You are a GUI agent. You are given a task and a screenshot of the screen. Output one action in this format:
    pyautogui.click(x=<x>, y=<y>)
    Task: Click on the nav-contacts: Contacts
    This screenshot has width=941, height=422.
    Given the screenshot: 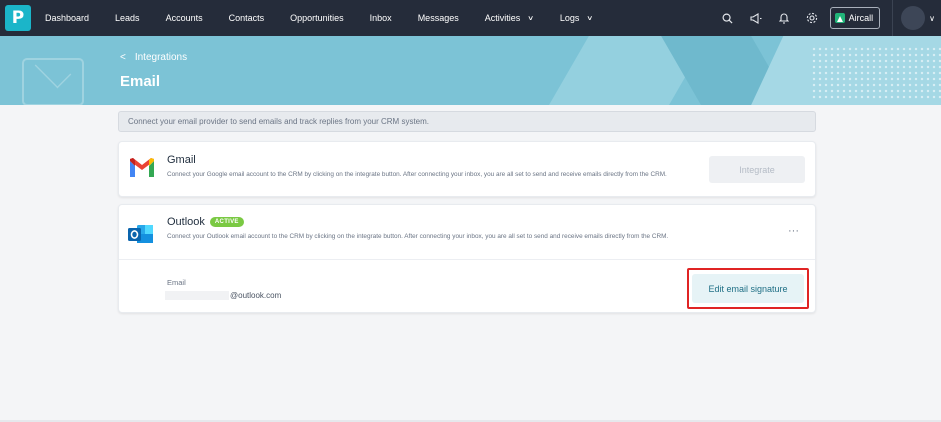 What is the action you would take?
    pyautogui.click(x=247, y=18)
    